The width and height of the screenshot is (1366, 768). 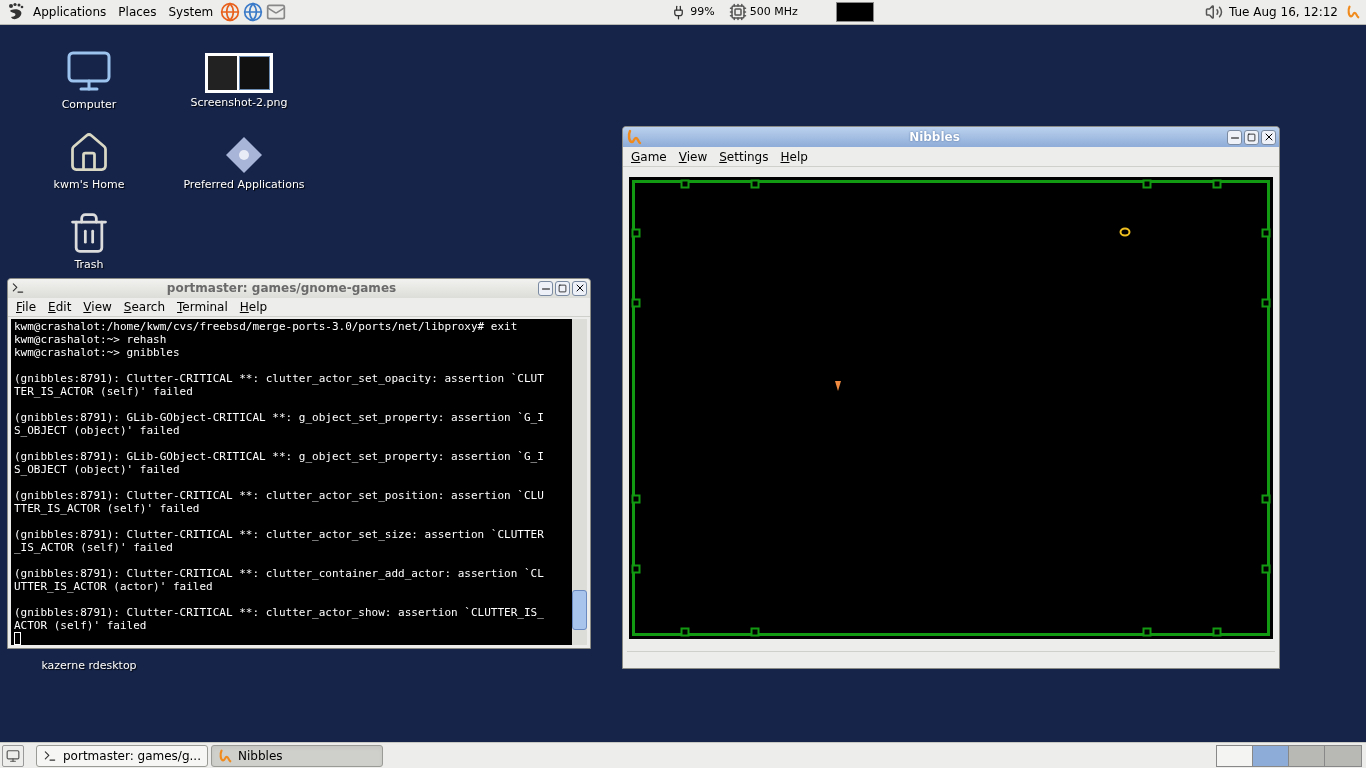 What do you see at coordinates (579, 482) in the screenshot?
I see `scrollbar` at bounding box center [579, 482].